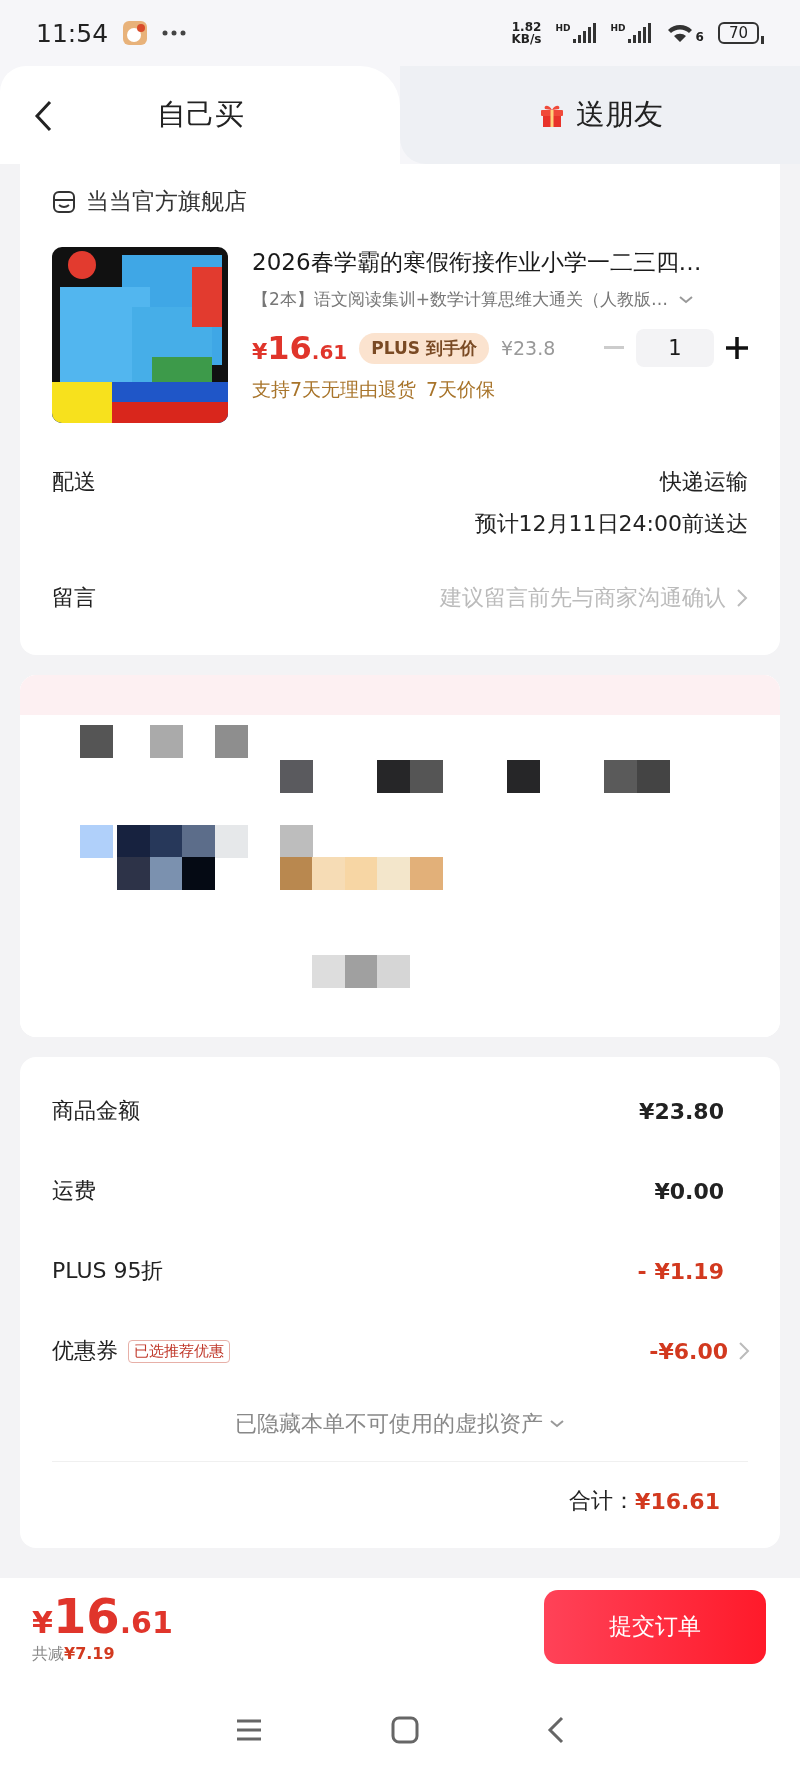 The width and height of the screenshot is (800, 1777). I want to click on delivery-label: 配送, so click(74, 482).